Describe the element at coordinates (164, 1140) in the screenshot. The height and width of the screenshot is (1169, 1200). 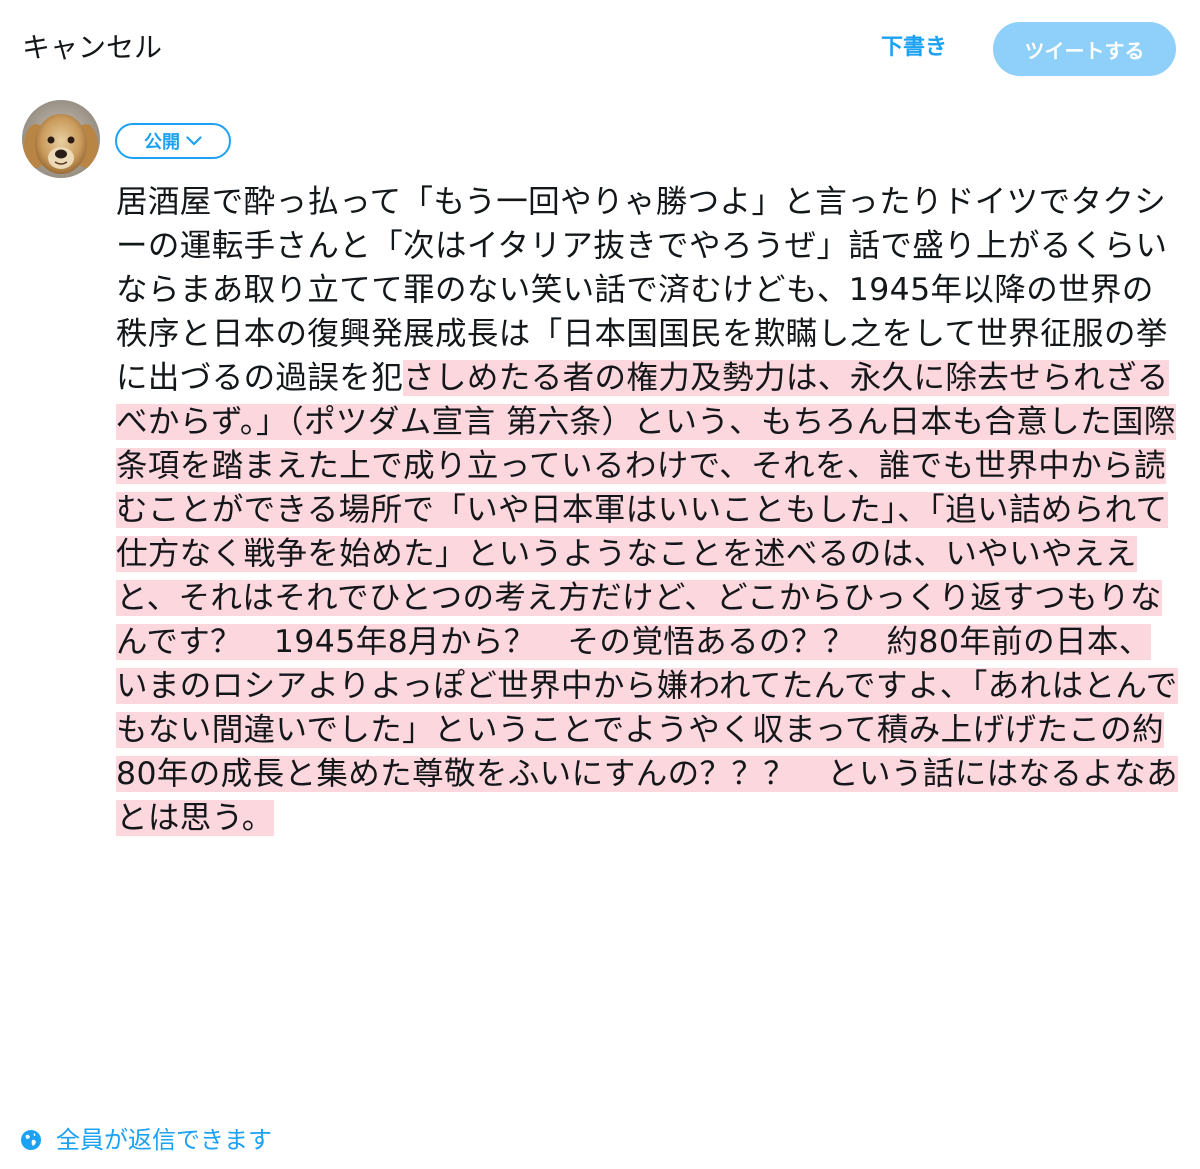
I see `reply-setting-label: 全員が返信できます` at that location.